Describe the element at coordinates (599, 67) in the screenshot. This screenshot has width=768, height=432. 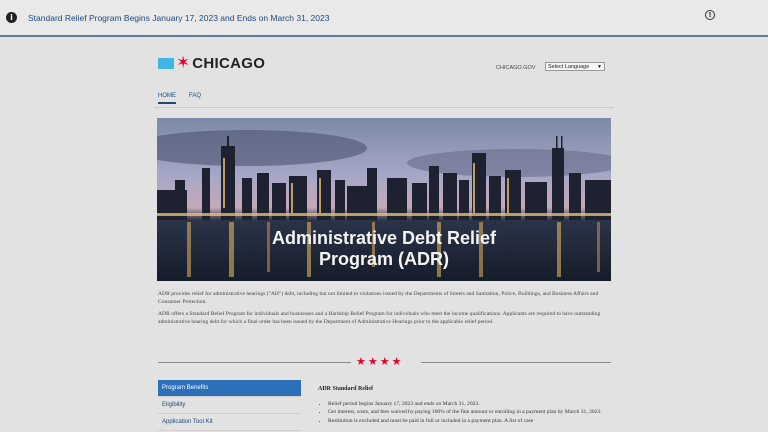
I see `chevron-down-icon: ▼` at that location.